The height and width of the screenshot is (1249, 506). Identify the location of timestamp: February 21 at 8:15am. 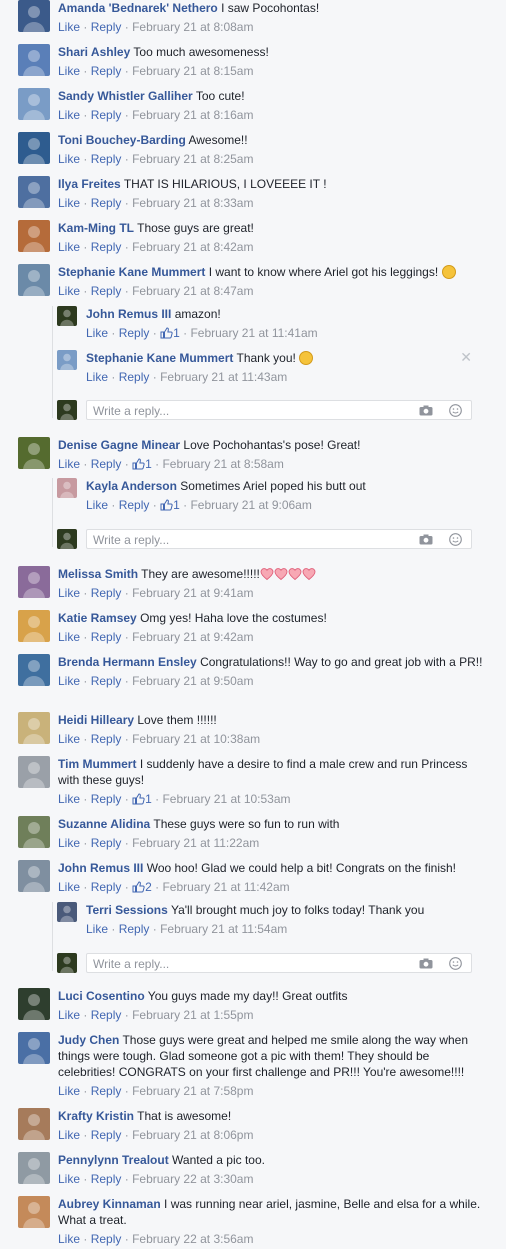
(192, 71).